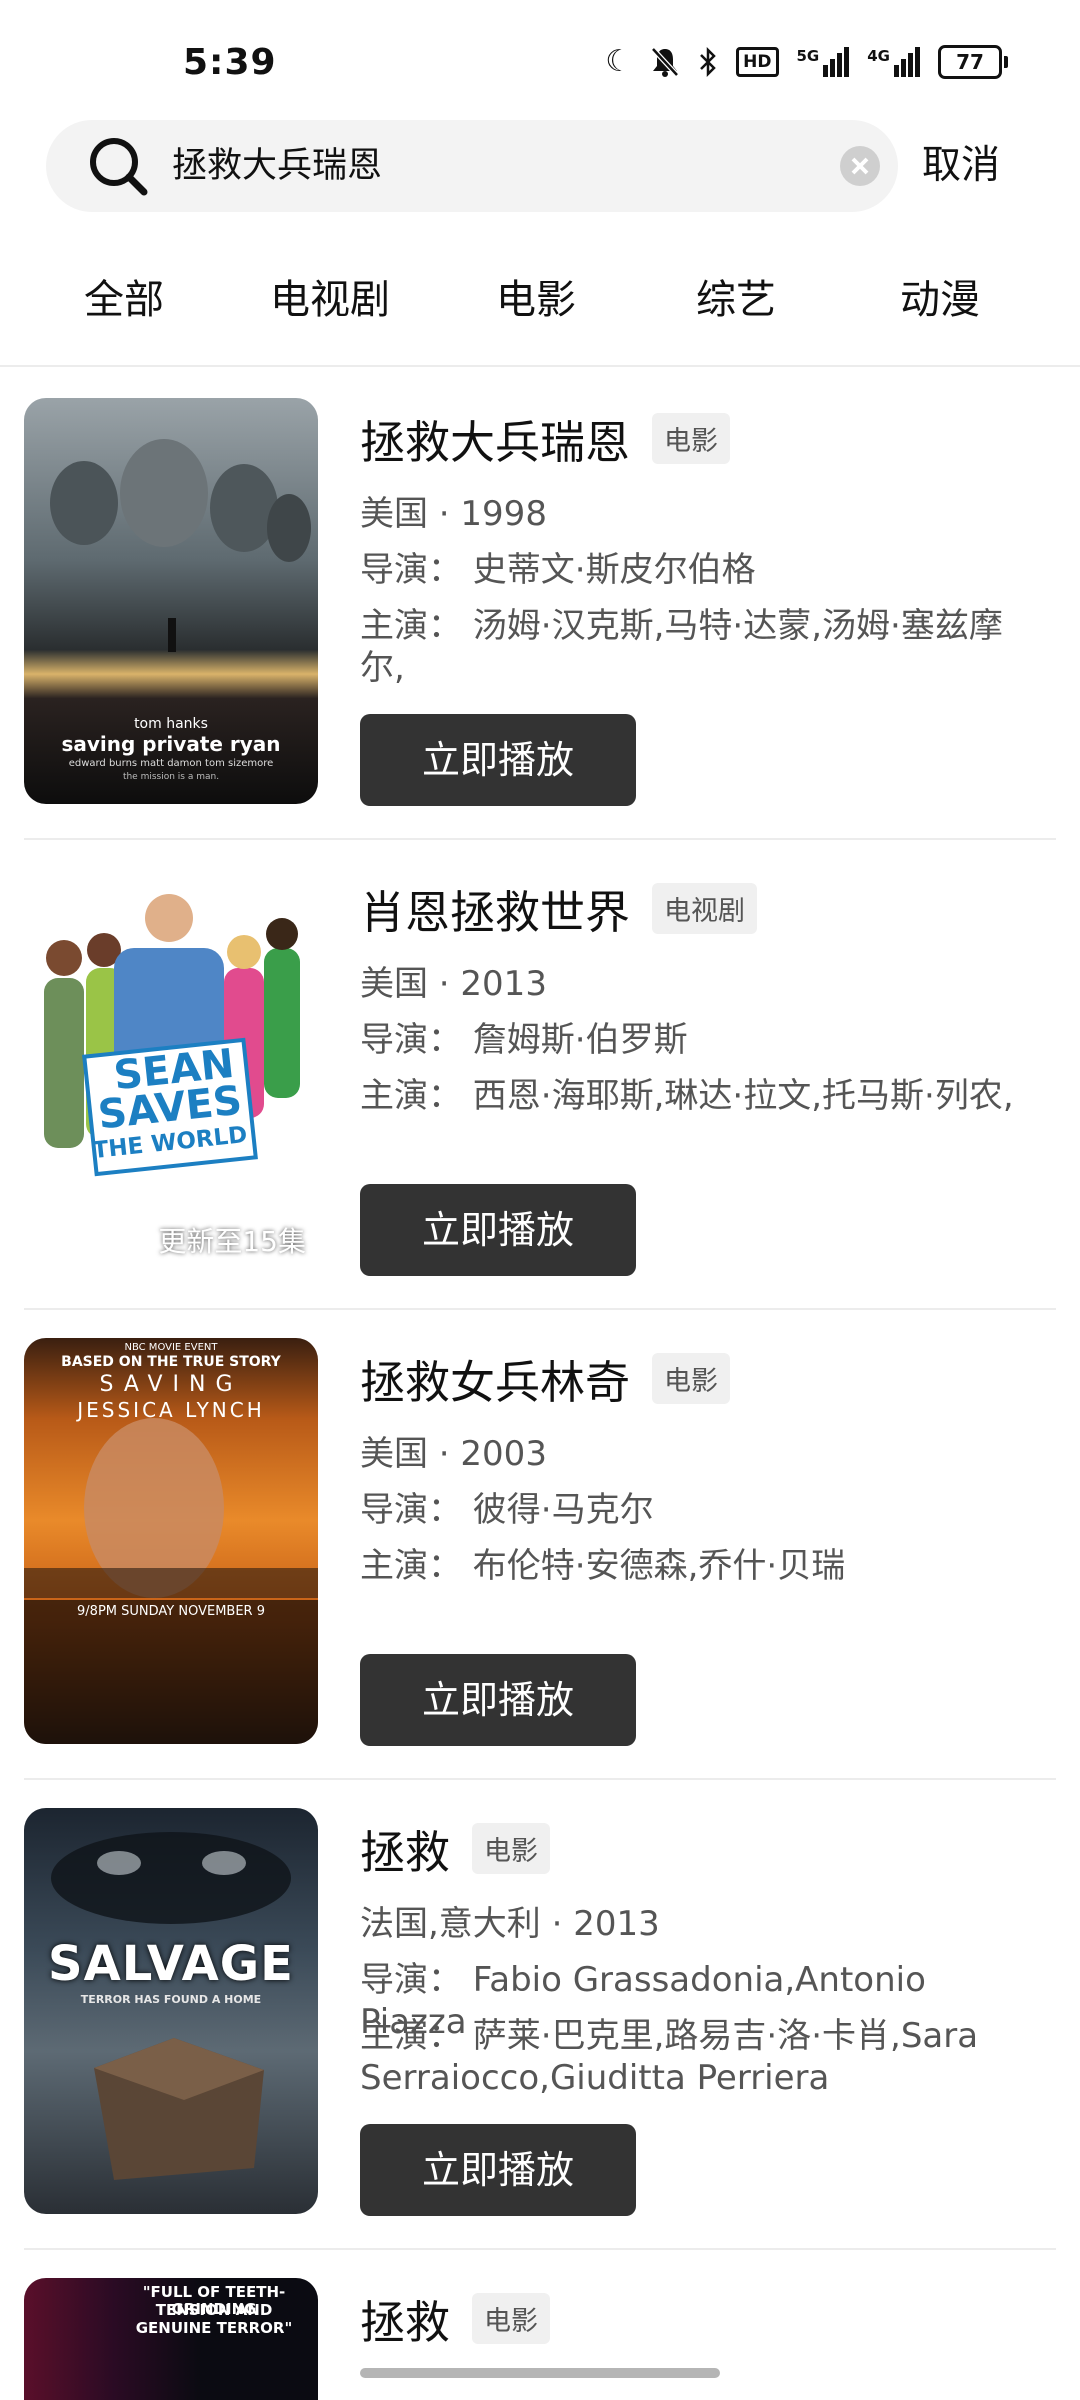 This screenshot has width=1080, height=2400. Describe the element at coordinates (453, 514) in the screenshot. I see `region-year: 美国 · 1998` at that location.